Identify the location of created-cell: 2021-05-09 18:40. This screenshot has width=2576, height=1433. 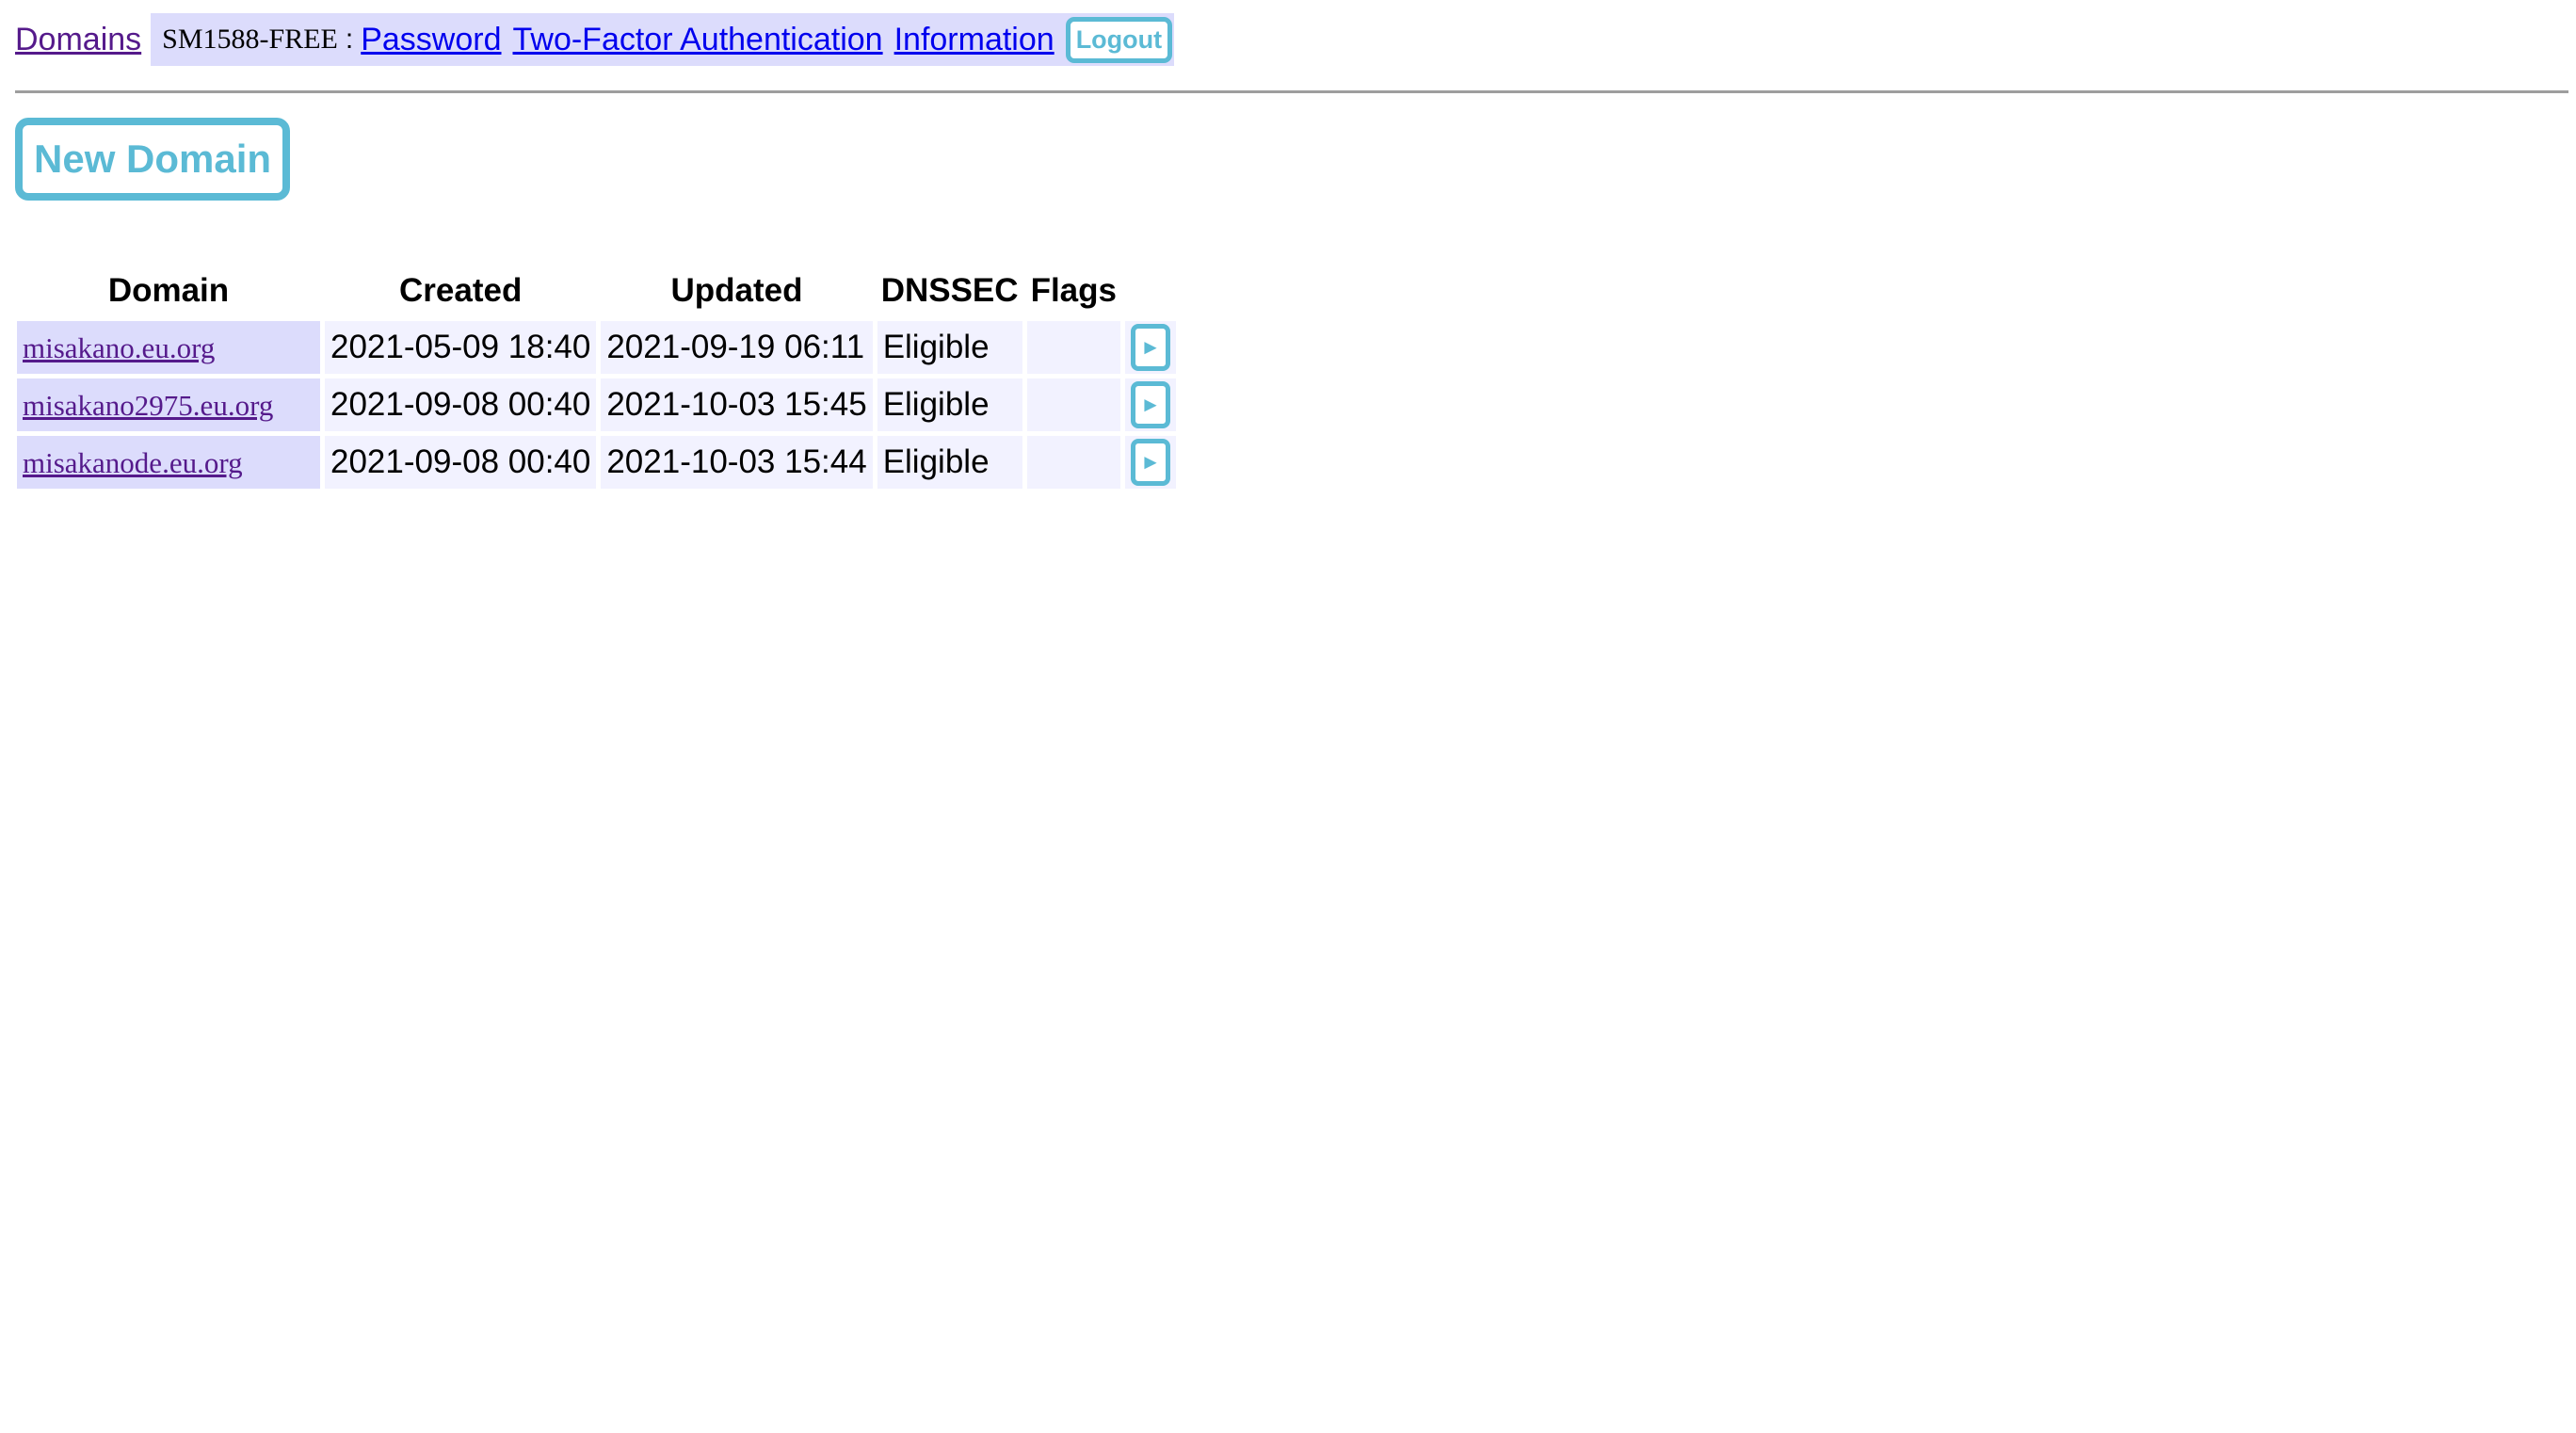
(461, 347).